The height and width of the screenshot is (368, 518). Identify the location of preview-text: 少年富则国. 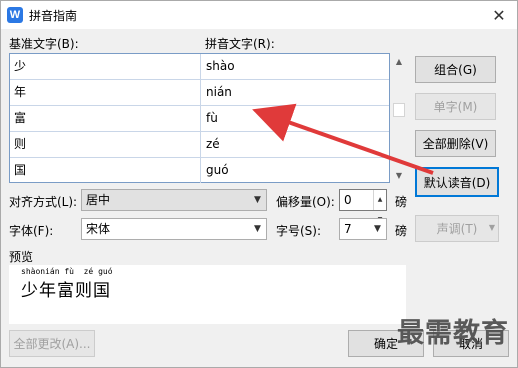
(66, 291).